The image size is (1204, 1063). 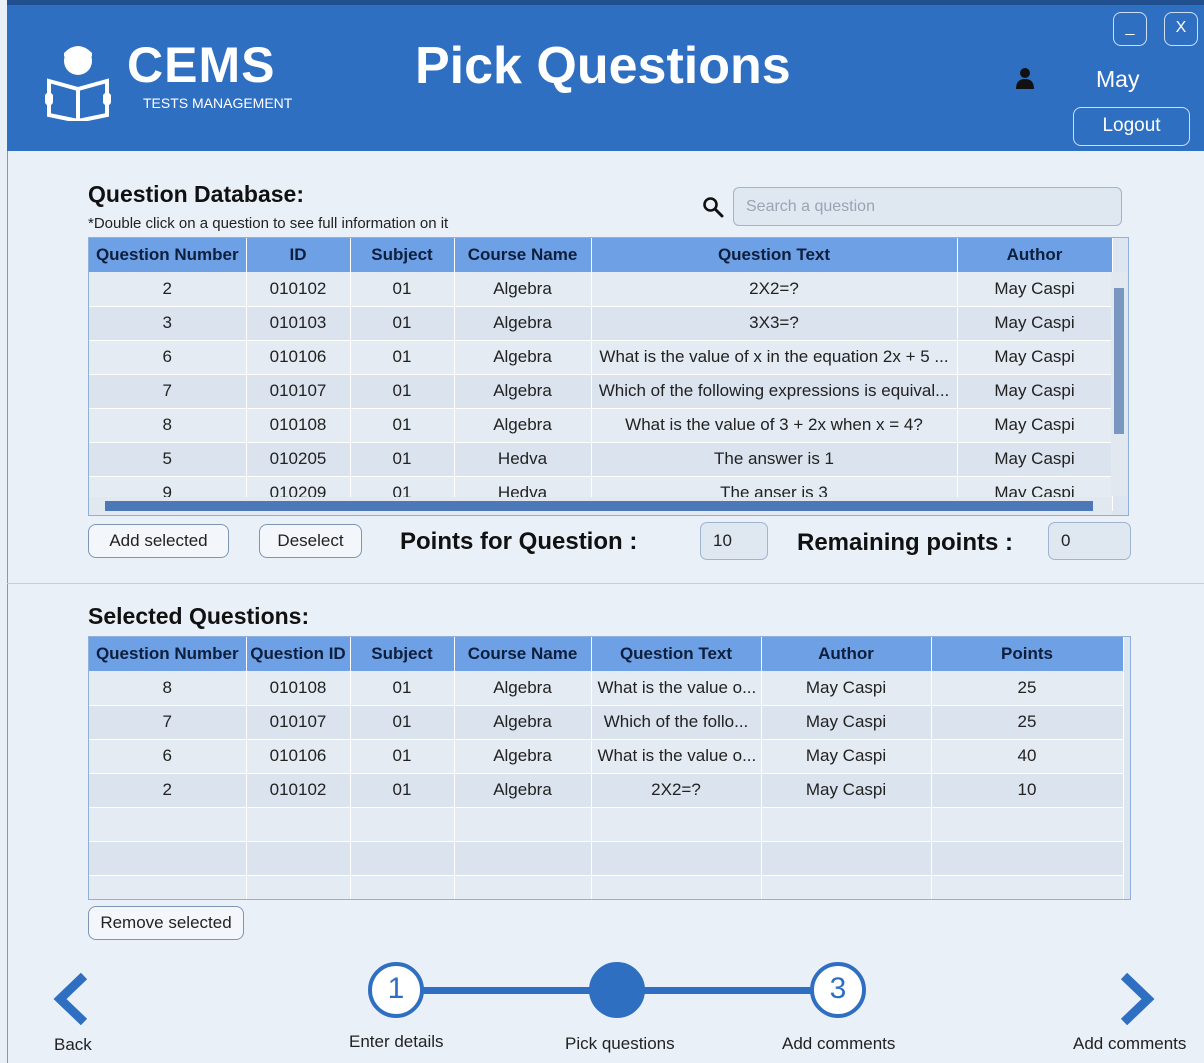 I want to click on database-cell: 5, so click(x=168, y=459).